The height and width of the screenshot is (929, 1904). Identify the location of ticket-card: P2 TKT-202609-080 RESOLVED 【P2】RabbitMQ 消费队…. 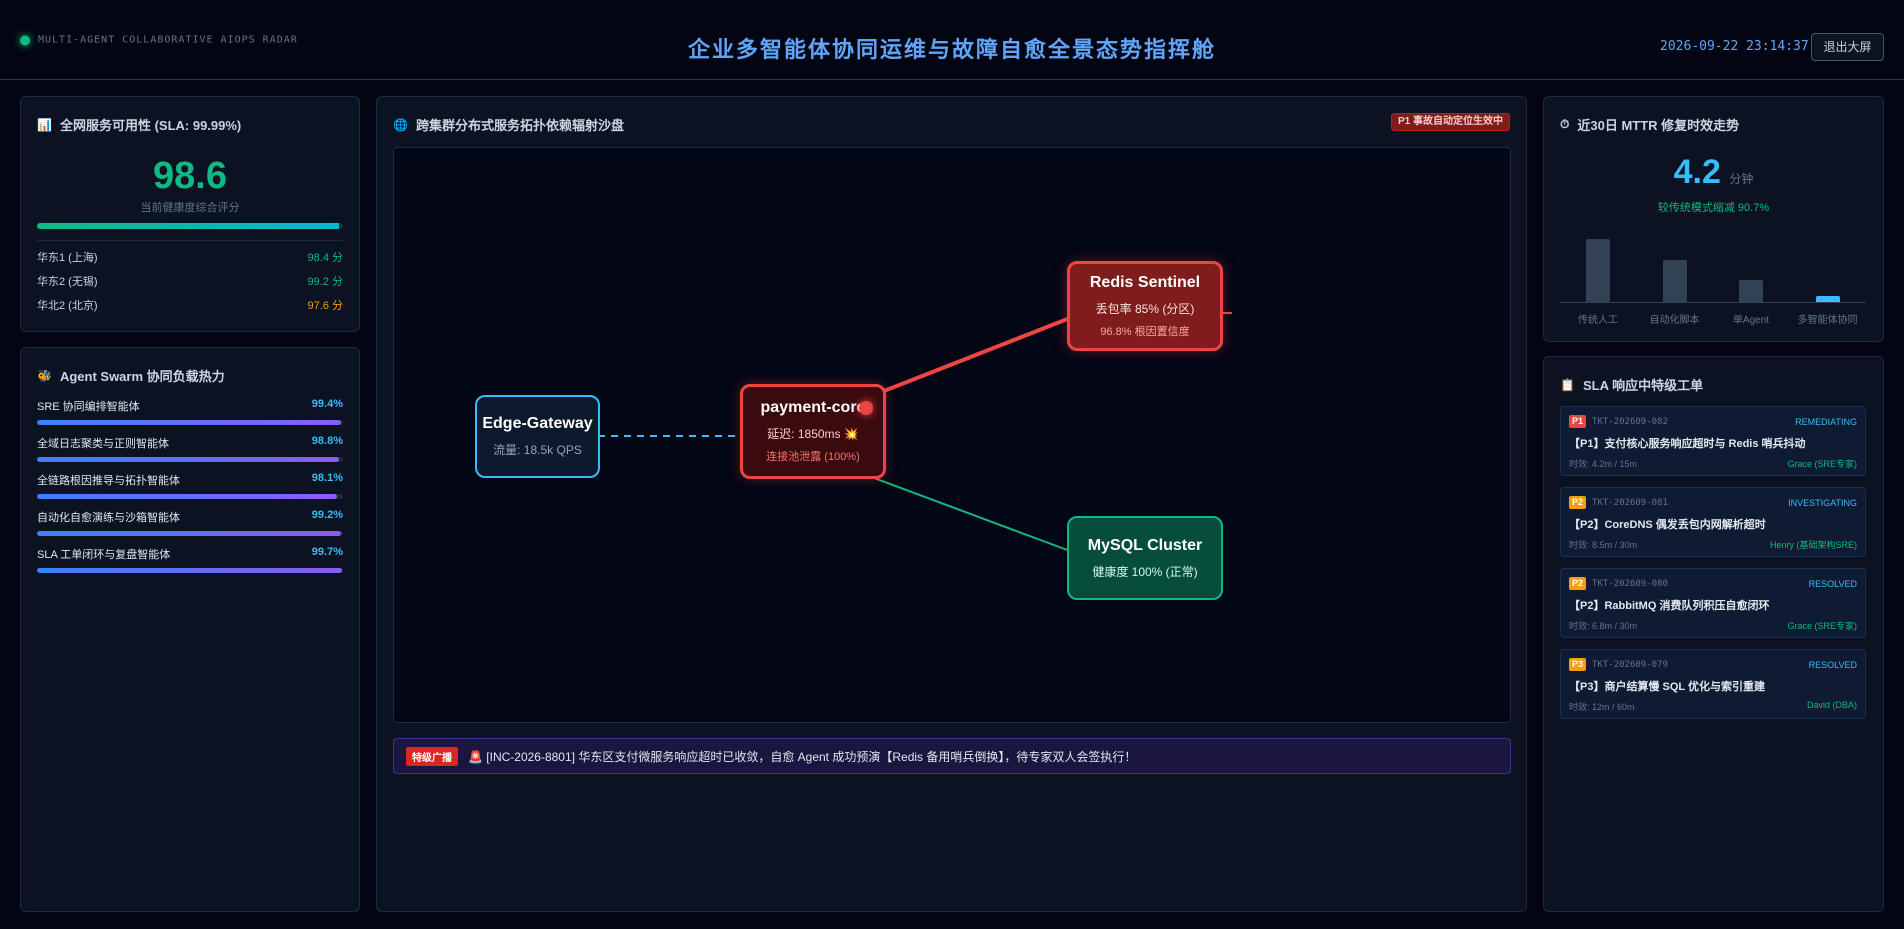
(1713, 603).